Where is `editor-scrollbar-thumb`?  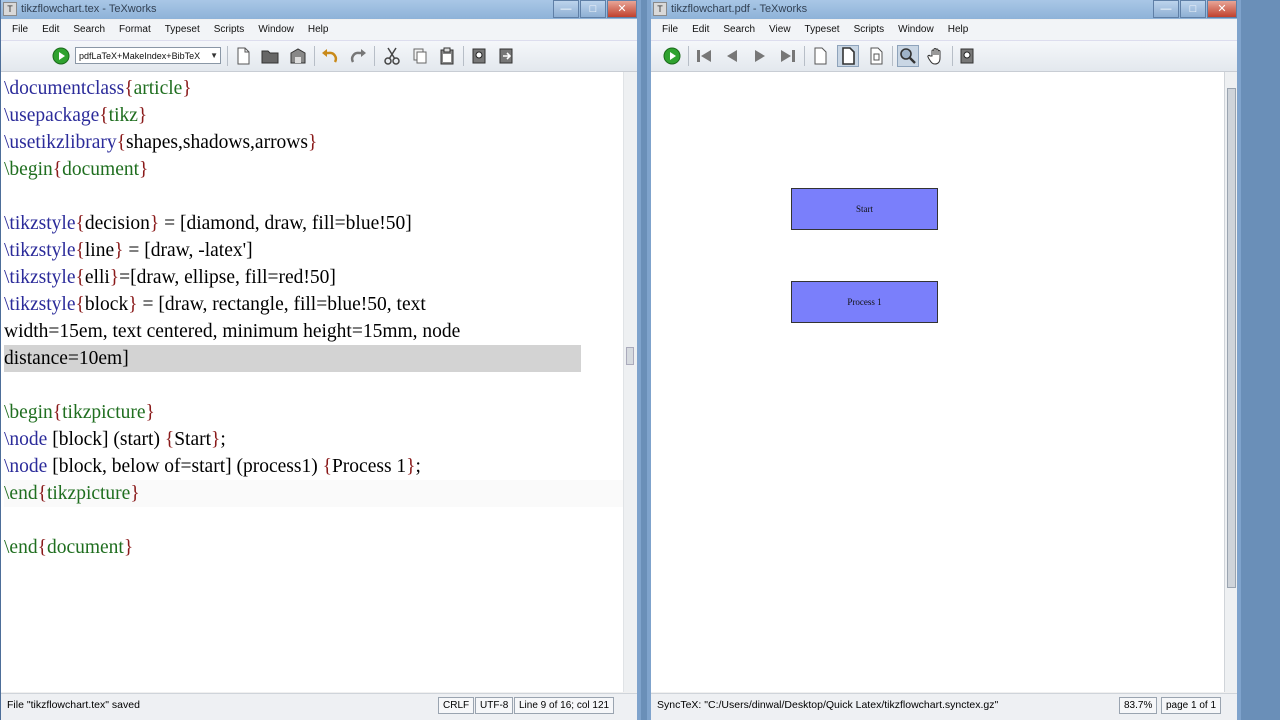 editor-scrollbar-thumb is located at coordinates (630, 356).